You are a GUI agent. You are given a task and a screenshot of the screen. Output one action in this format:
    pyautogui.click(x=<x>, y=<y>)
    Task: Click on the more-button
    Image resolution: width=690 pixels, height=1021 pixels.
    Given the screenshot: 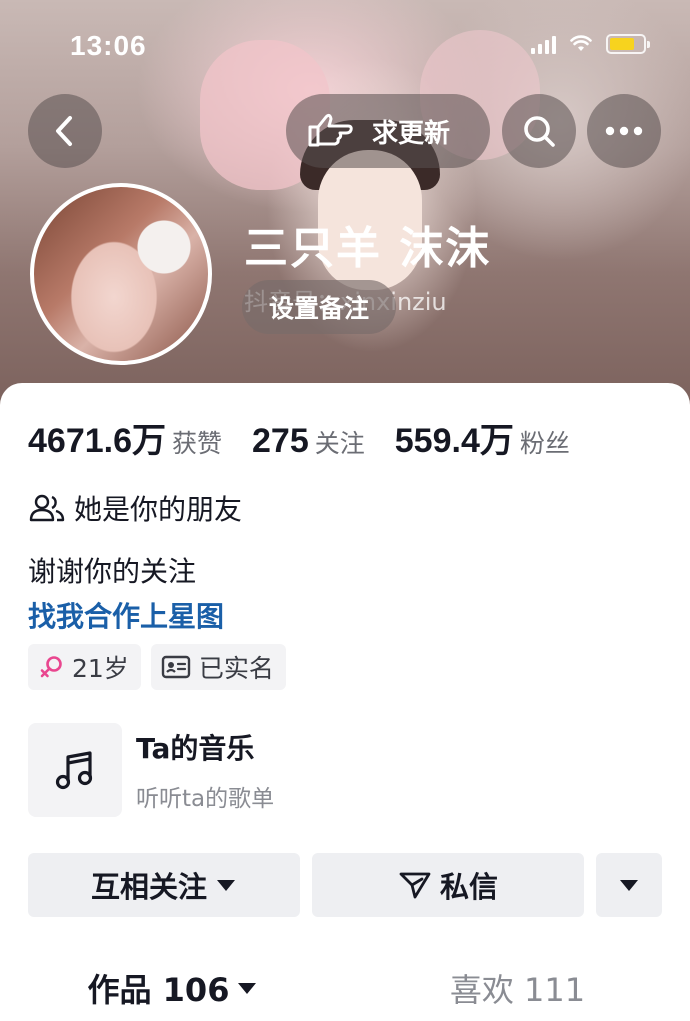 What is the action you would take?
    pyautogui.click(x=624, y=131)
    